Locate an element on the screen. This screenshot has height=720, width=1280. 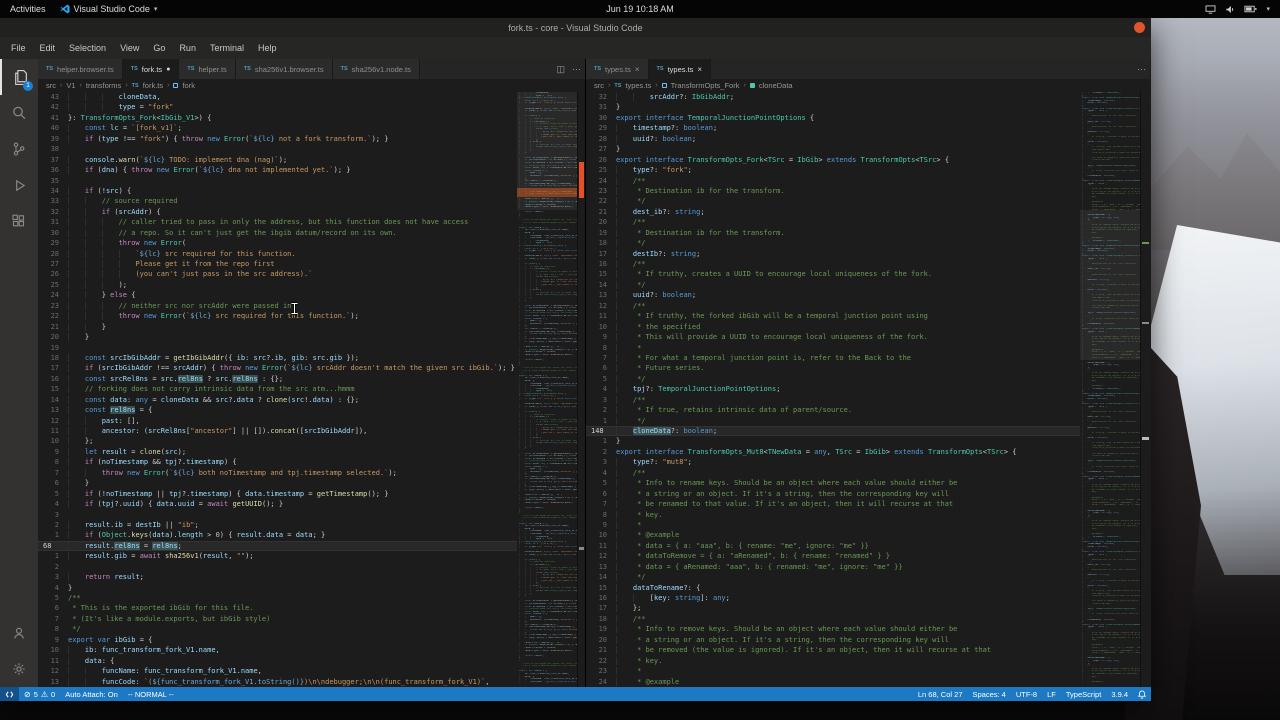
code-line: 4 tpj?: TemporalJunctionPointOptions; is located at coordinates (833, 389).